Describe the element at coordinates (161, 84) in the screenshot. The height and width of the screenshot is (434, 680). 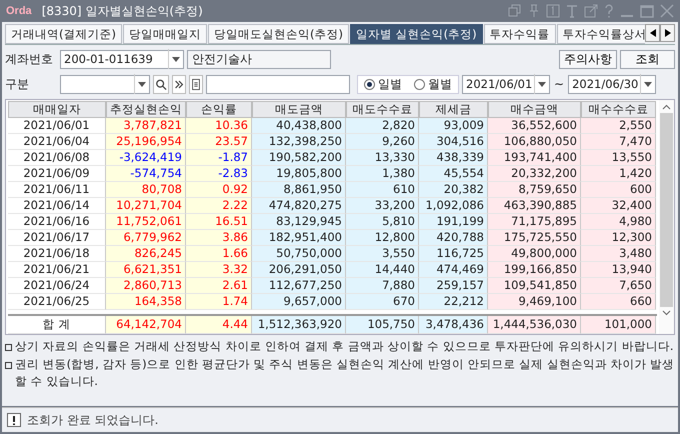
I see `search-icon` at that location.